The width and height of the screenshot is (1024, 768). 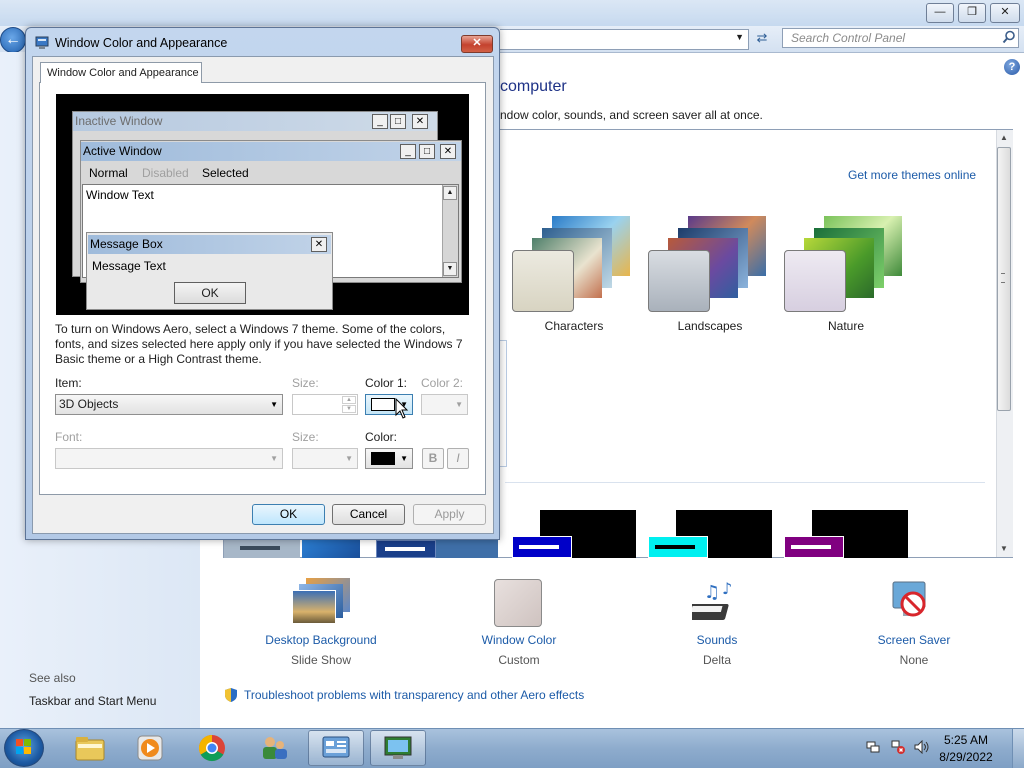 I want to click on display-properties-icon, so click(x=42, y=42).